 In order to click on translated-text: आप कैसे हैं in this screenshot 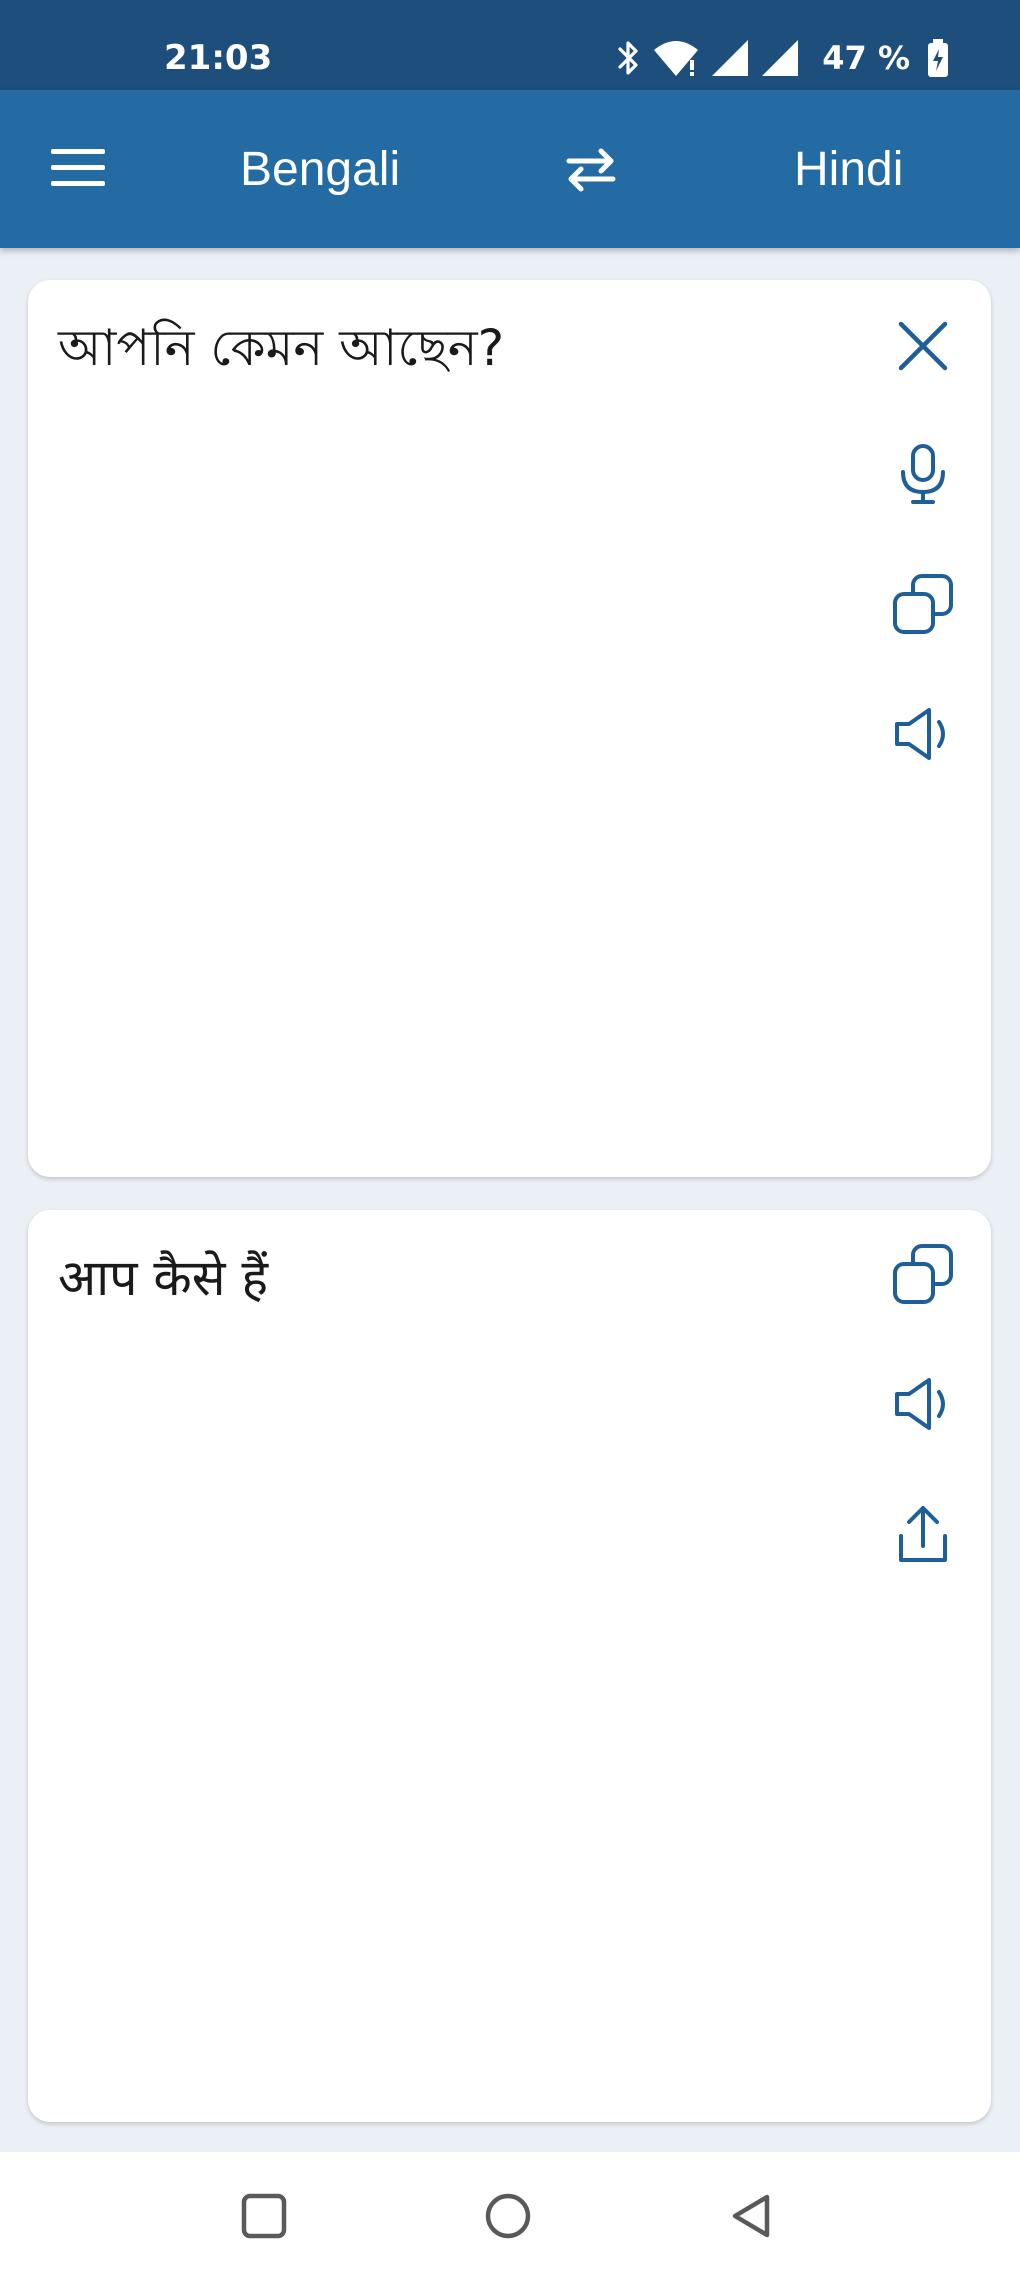, I will do `click(163, 1278)`.